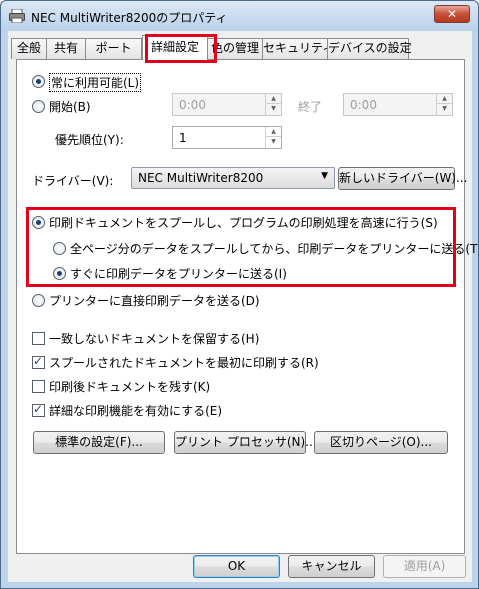  I want to click on tab-ports: ポート, so click(113, 48).